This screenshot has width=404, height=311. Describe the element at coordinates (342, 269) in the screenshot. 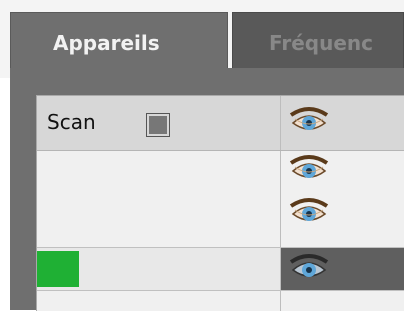

I see `icon-cell-selected` at that location.